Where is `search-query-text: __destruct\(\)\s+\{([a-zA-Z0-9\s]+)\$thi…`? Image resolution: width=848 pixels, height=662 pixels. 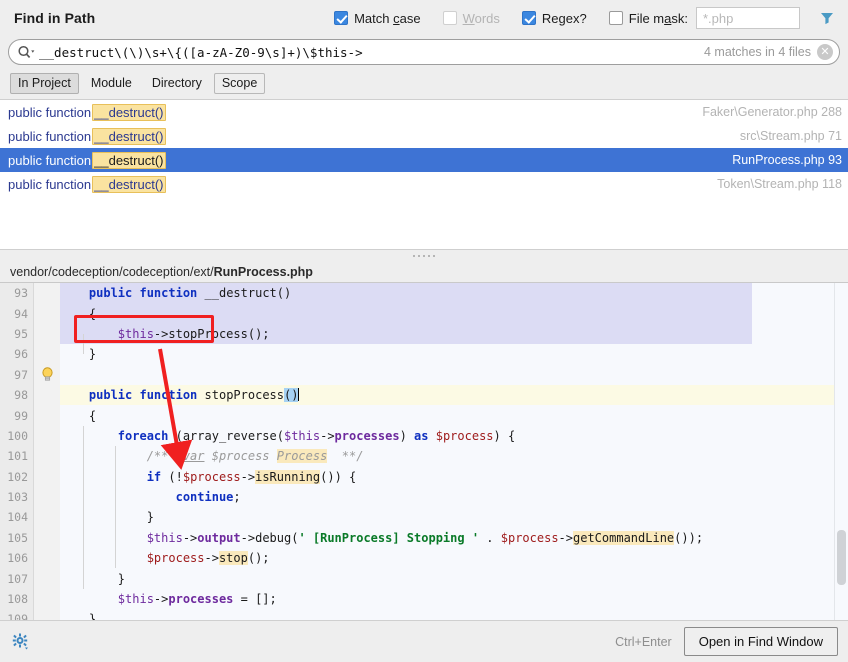
search-query-text: __destruct\(\)\s+\{([a-zA-Z0-9\s]+)\$thi… is located at coordinates (371, 52).